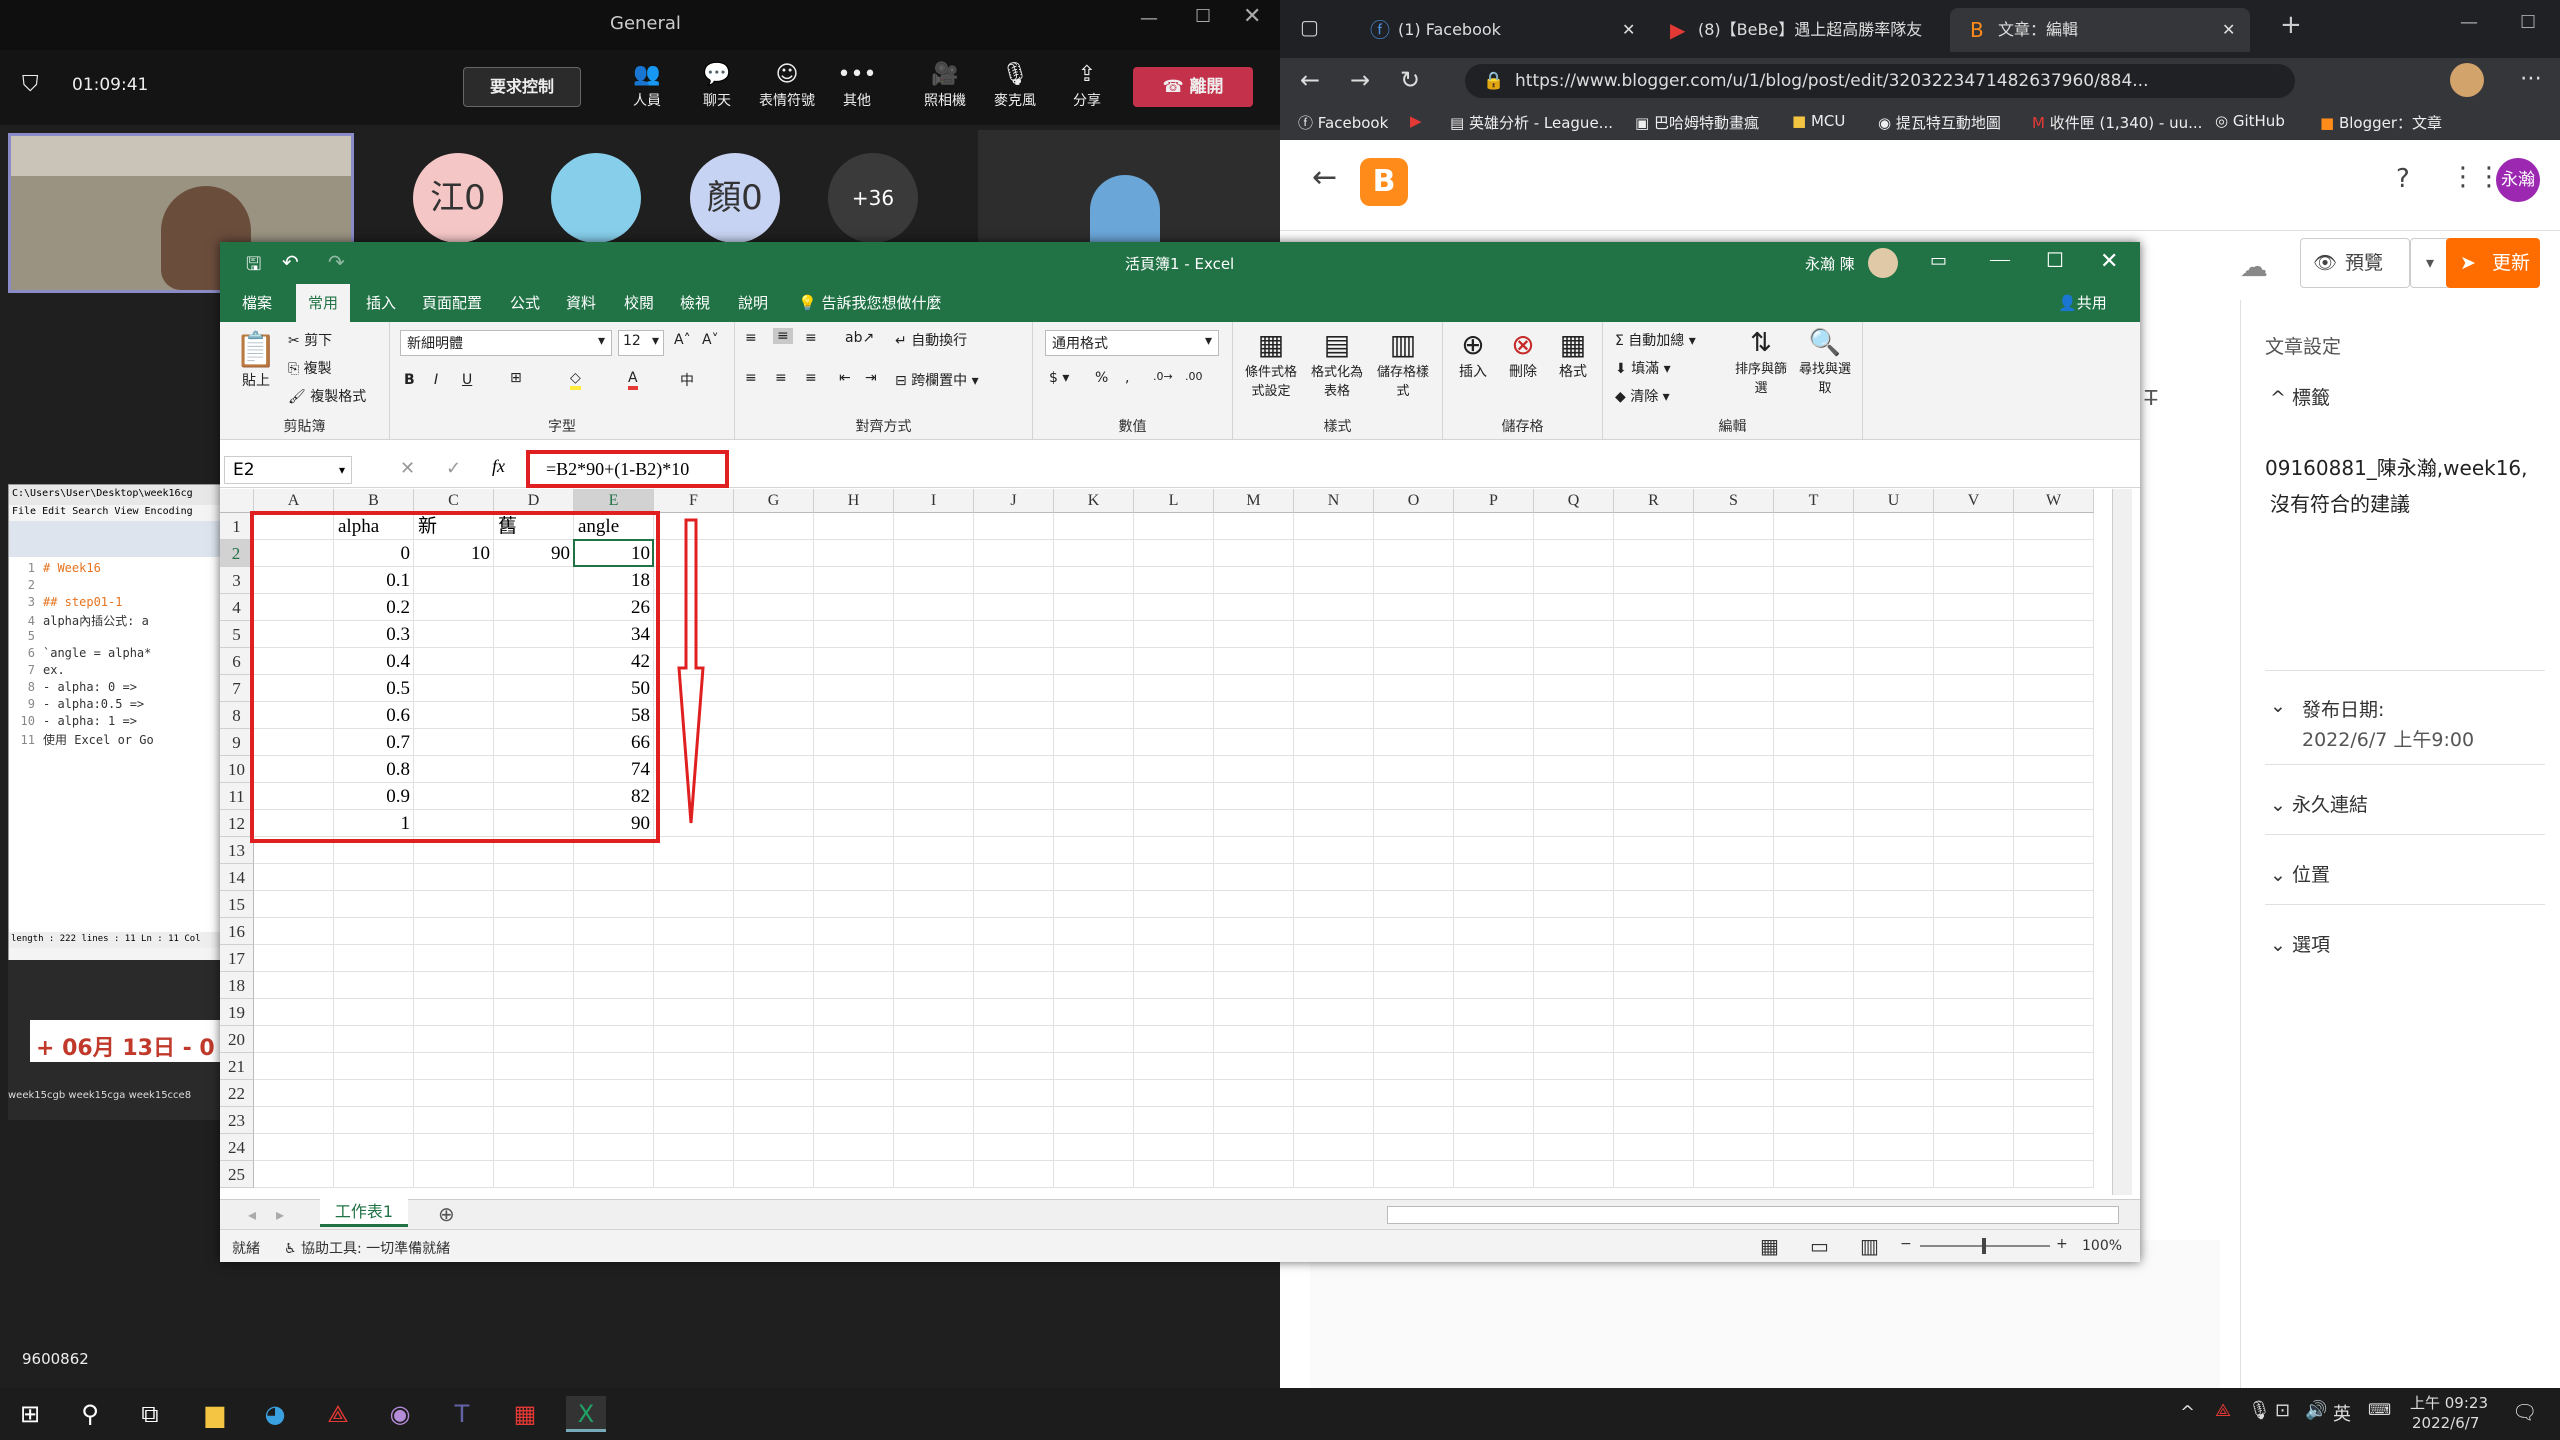  What do you see at coordinates (237, 1147) in the screenshot?
I see `row-header: 24` at bounding box center [237, 1147].